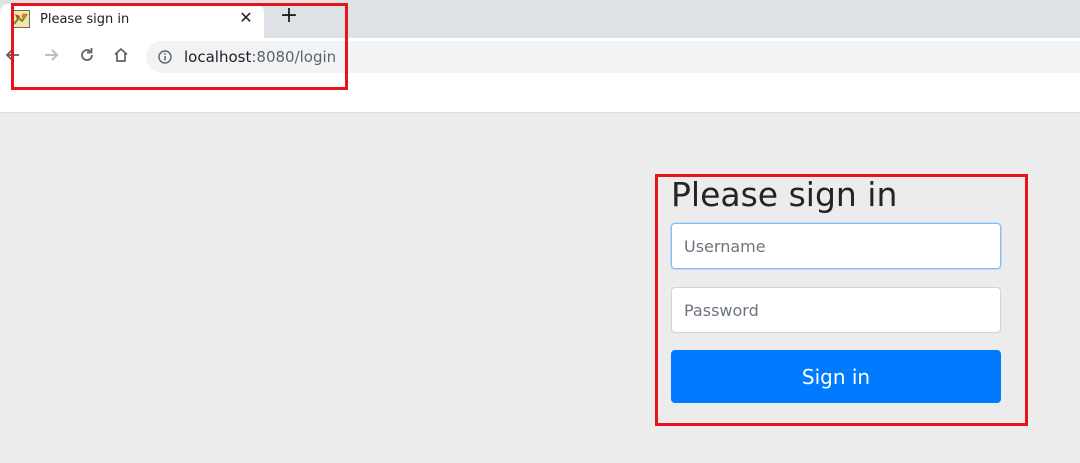  Describe the element at coordinates (836, 246) in the screenshot. I see `username-input` at that location.